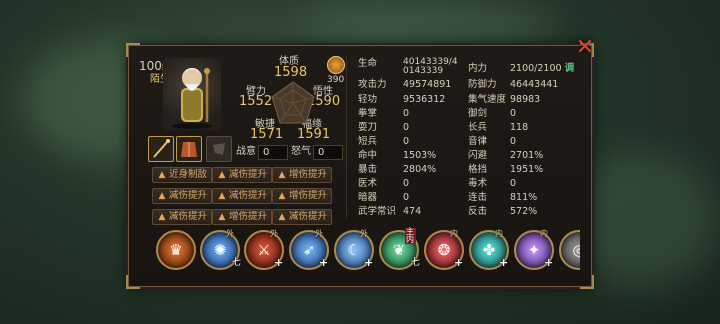 Image resolution: width=720 pixels, height=324 pixels. Describe the element at coordinates (377, 211) in the screenshot. I see `stat-row: 武学常识` at that location.